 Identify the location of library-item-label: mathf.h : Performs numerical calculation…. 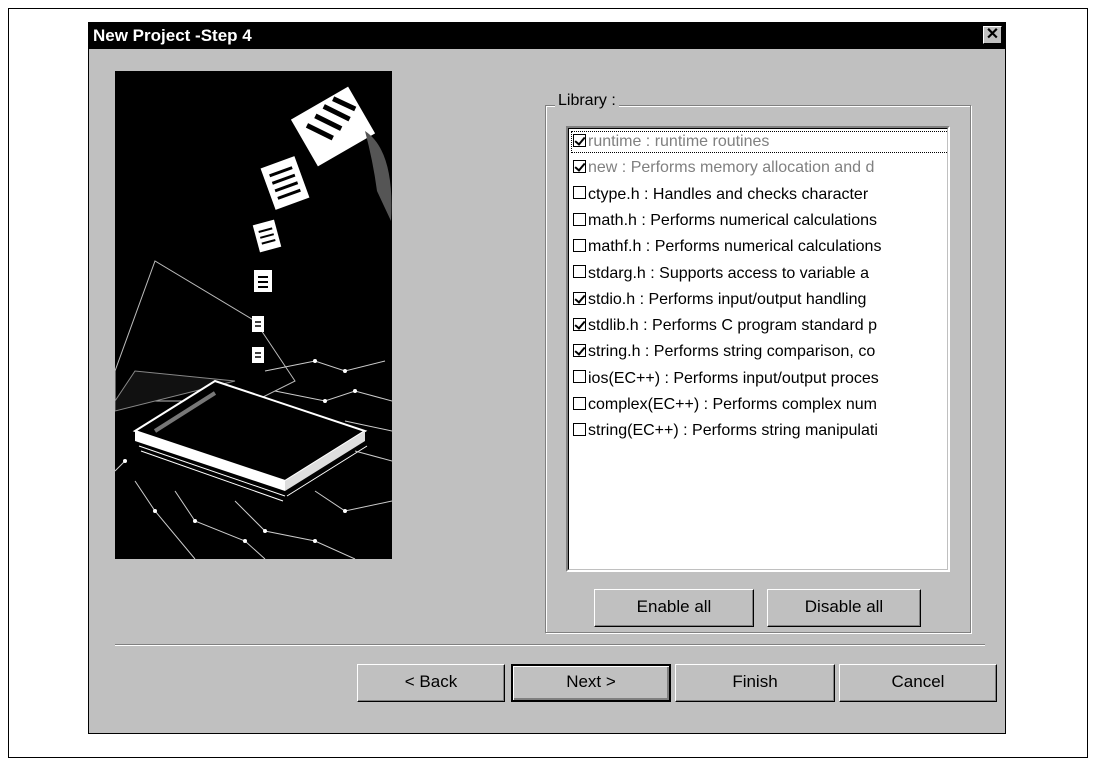
(735, 247).